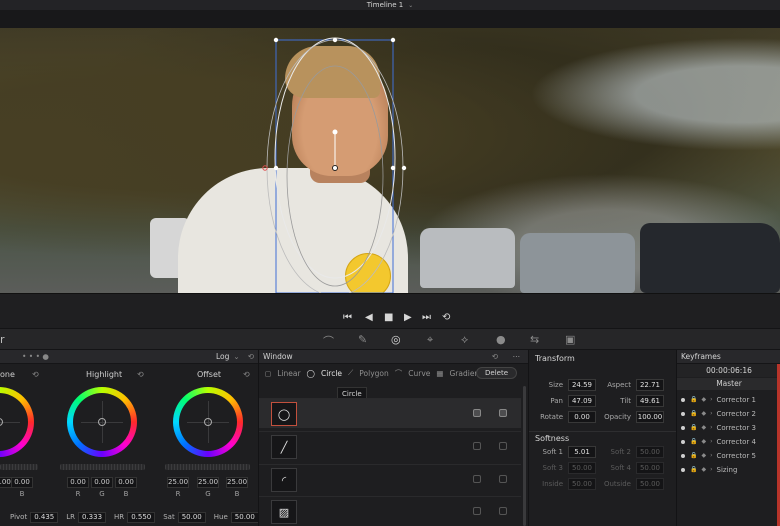  I want to click on magic-mask-icon: ⟡, so click(464, 340).